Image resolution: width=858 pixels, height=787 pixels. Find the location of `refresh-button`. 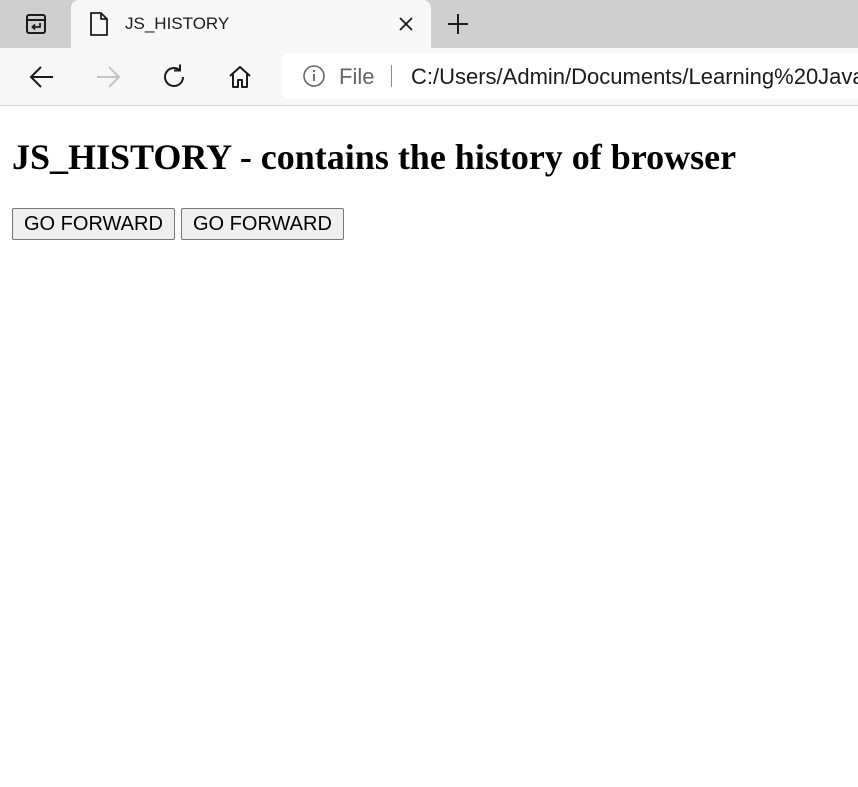

refresh-button is located at coordinates (174, 77).